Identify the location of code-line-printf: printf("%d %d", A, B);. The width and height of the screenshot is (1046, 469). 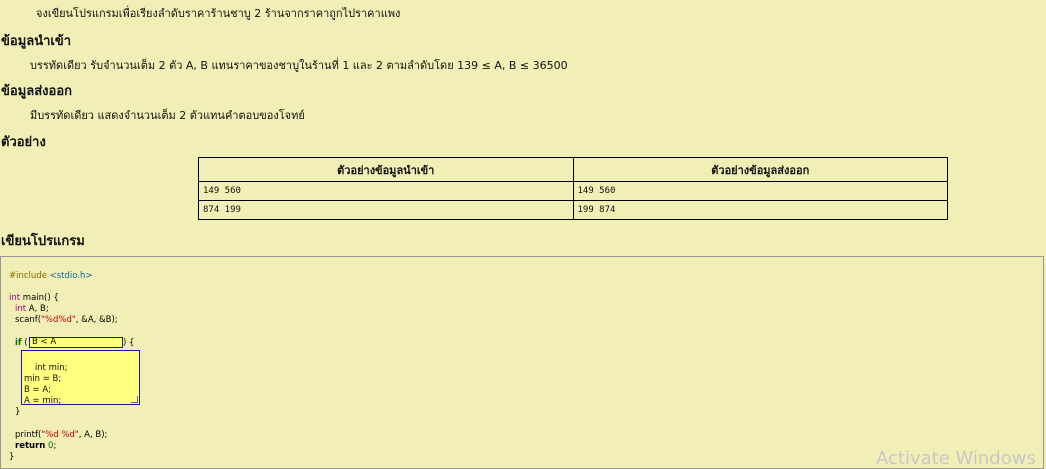
(61, 435).